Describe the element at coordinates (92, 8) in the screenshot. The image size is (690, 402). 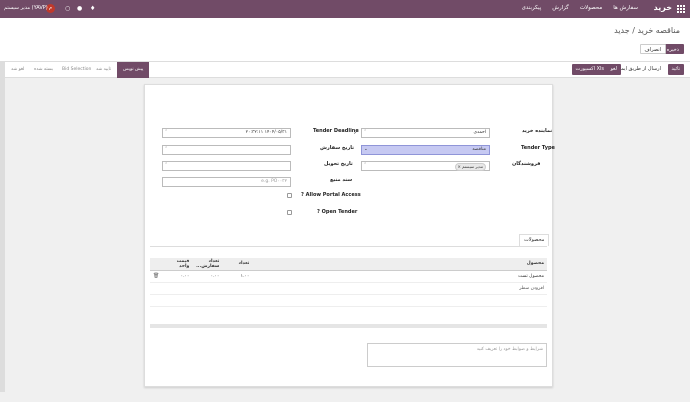
I see `bell-icon: ♦` at that location.